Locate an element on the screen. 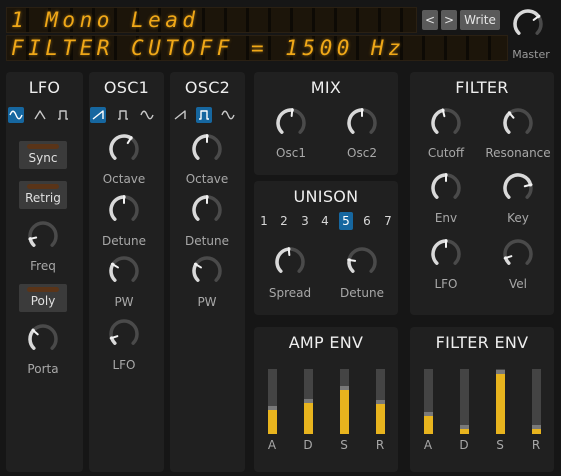 Image resolution: width=561 pixels, height=476 pixels. osc1-detune-knob is located at coordinates (124, 210).